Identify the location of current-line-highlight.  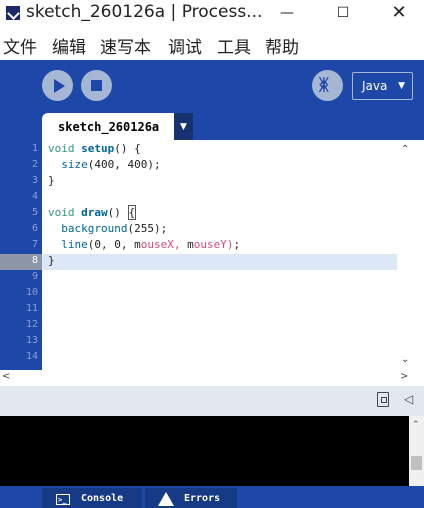
(219, 262).